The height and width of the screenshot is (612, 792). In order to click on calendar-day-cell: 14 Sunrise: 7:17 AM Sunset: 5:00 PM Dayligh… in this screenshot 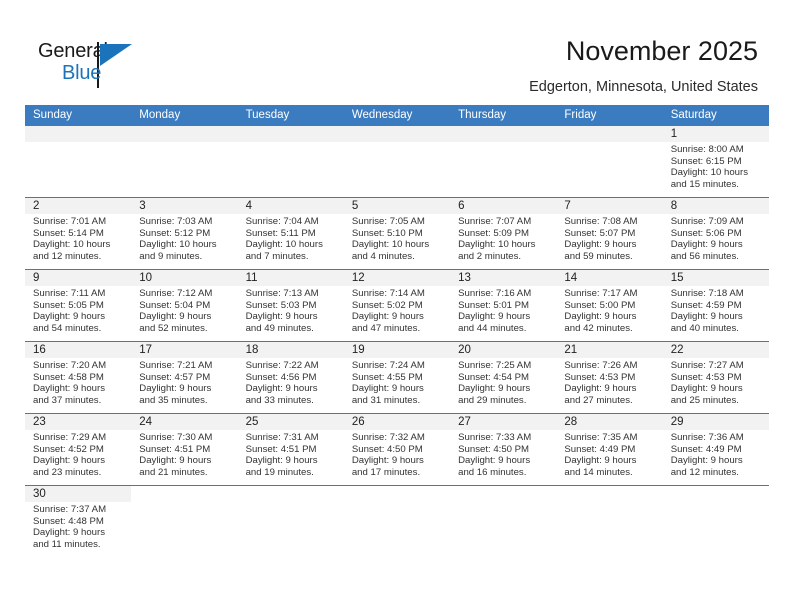, I will do `click(609, 305)`.